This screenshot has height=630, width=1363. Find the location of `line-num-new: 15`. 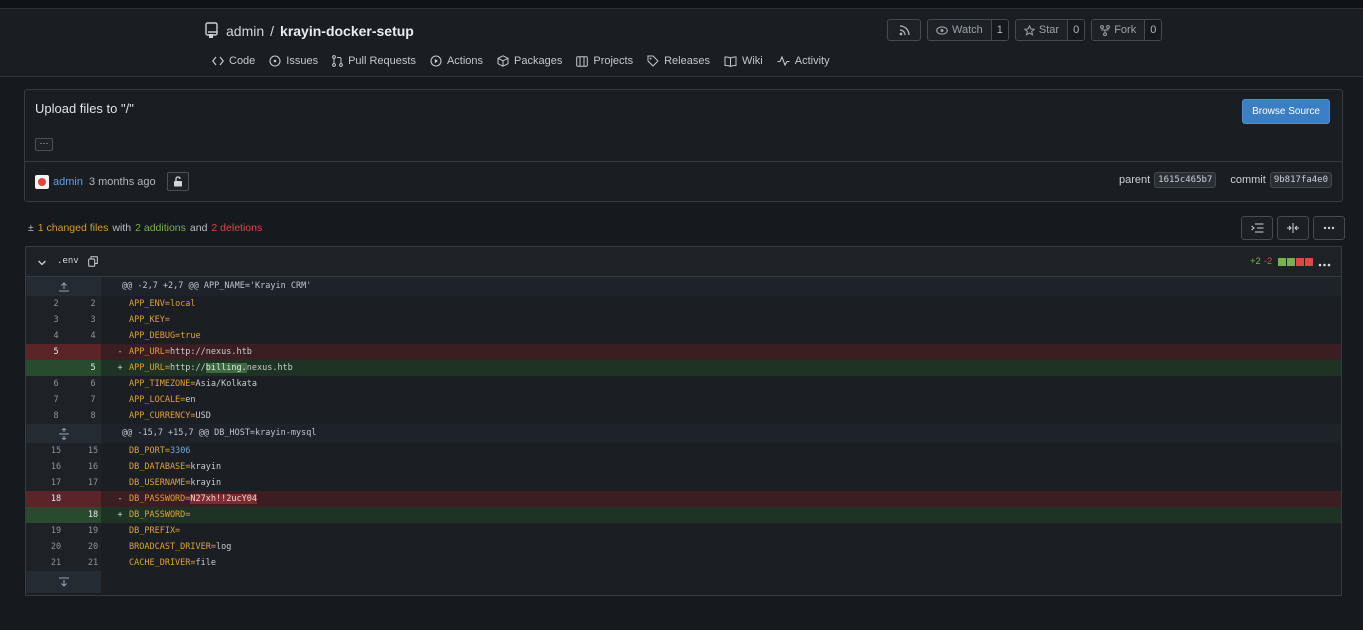

line-num-new: 15 is located at coordinates (93, 451).